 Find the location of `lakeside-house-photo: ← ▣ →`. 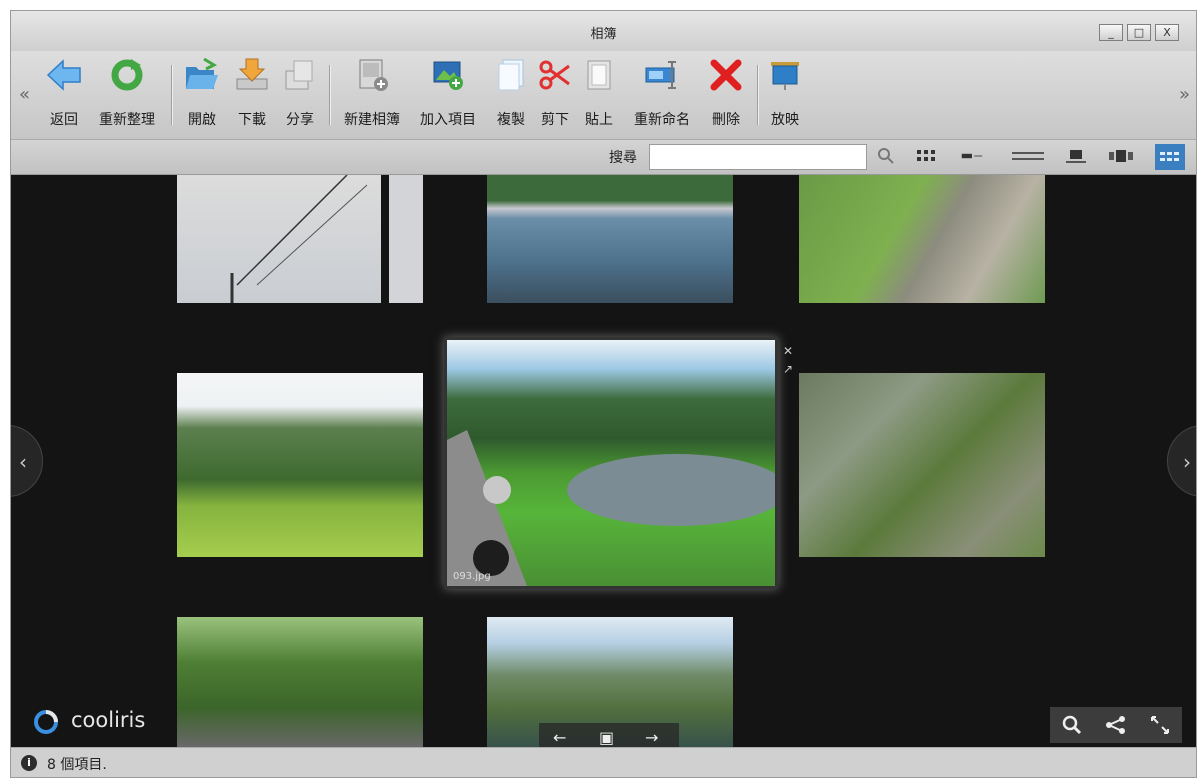

lakeside-house-photo: ← ▣ → is located at coordinates (610, 682).